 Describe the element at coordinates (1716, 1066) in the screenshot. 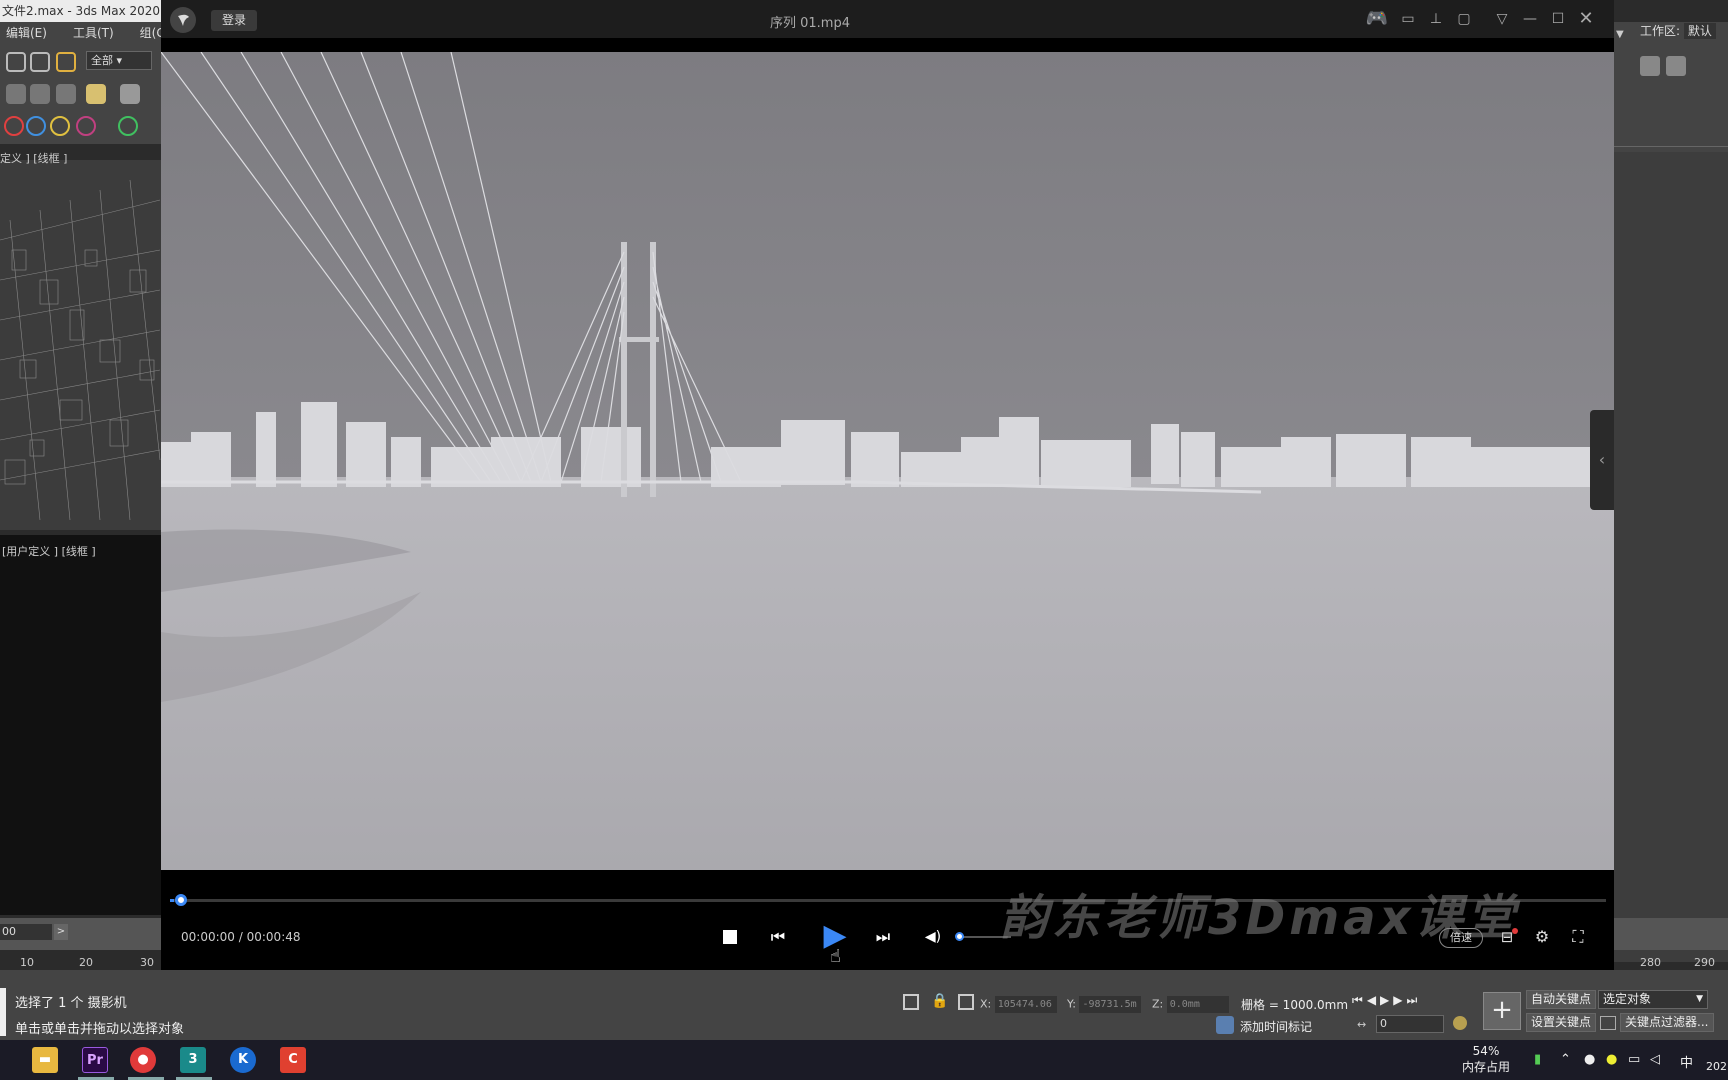

I see `clock: 202` at that location.